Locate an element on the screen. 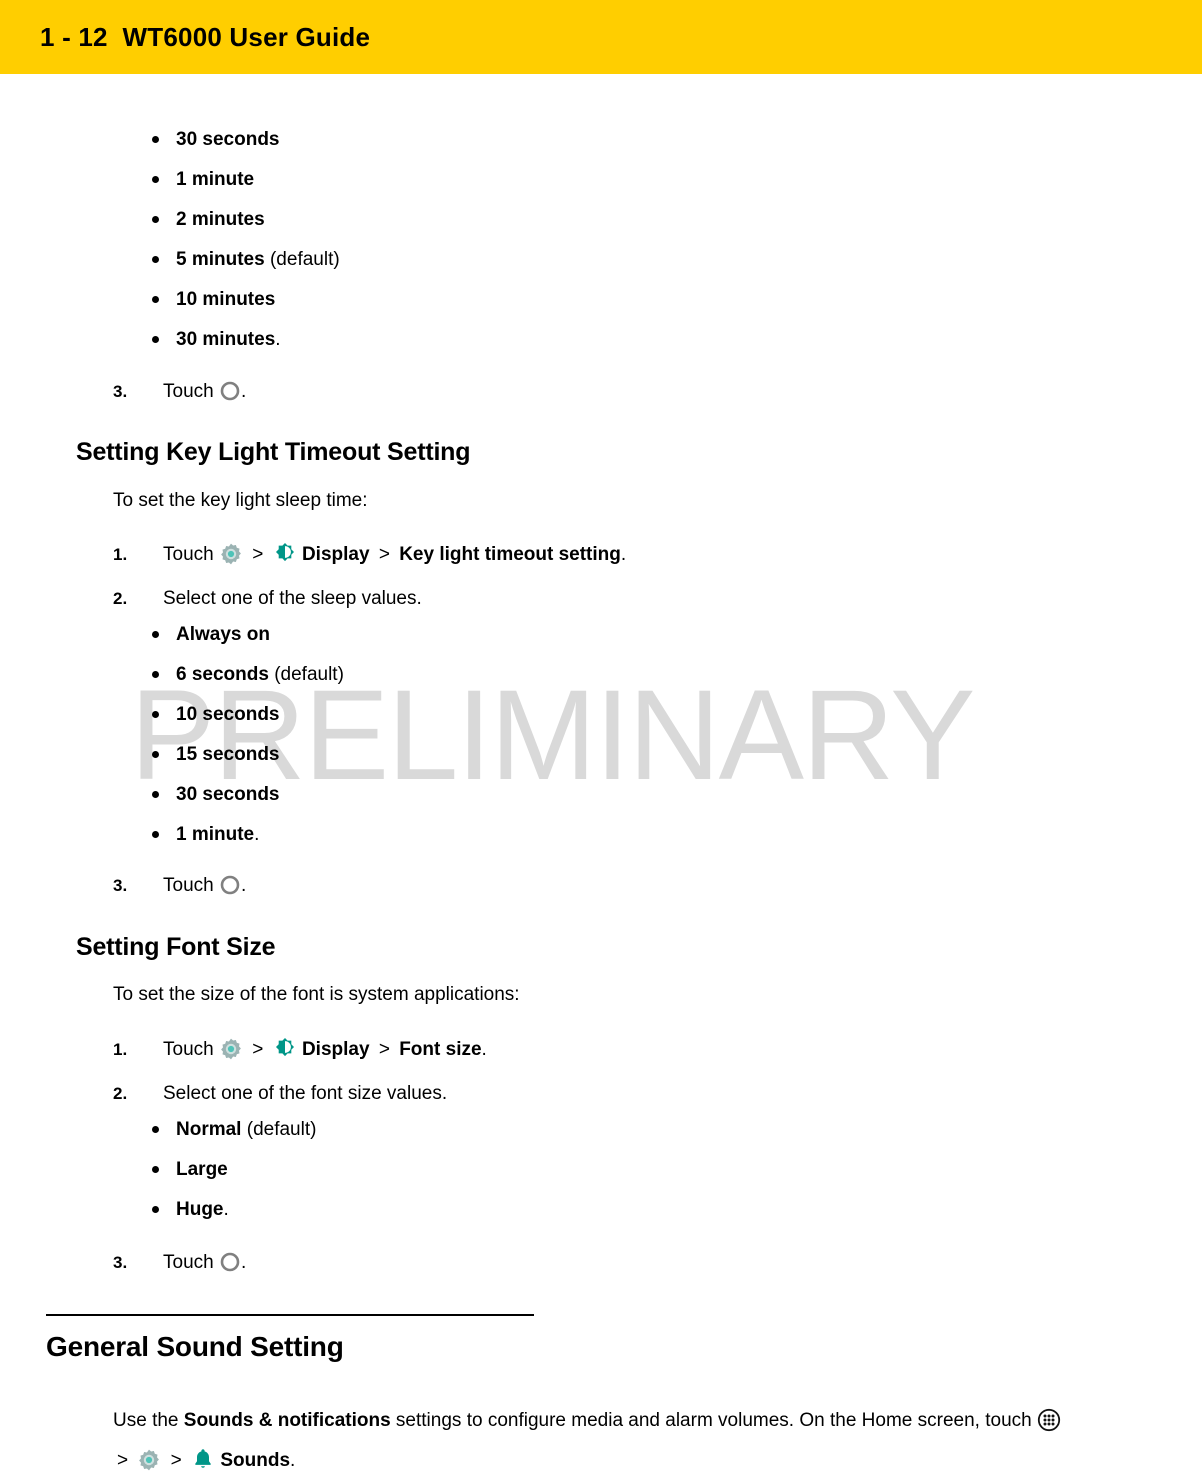 The width and height of the screenshot is (1202, 1481). list-item: 30 seconds is located at coordinates (500, 795).